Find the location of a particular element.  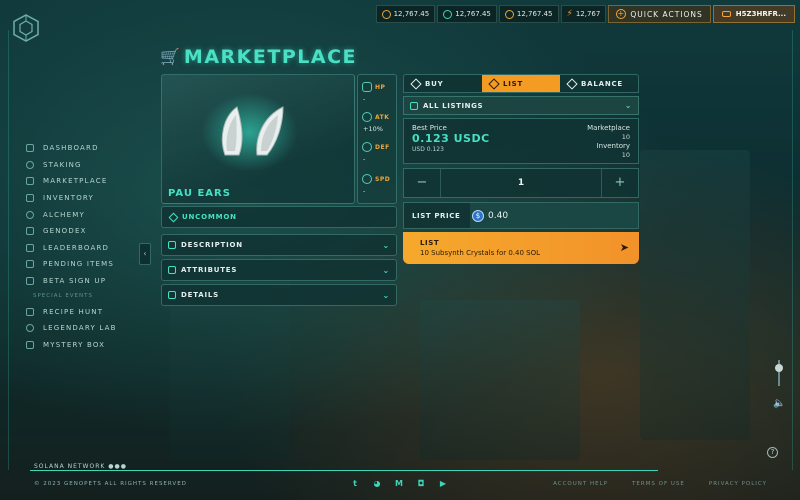

account-help-link: ACCOUNT HELP is located at coordinates (580, 484).